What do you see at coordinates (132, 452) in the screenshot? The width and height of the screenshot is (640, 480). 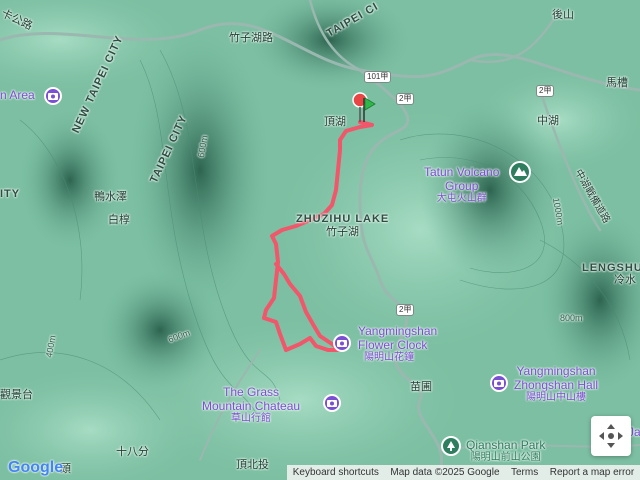 I see `place-shibafen: 十八分` at bounding box center [132, 452].